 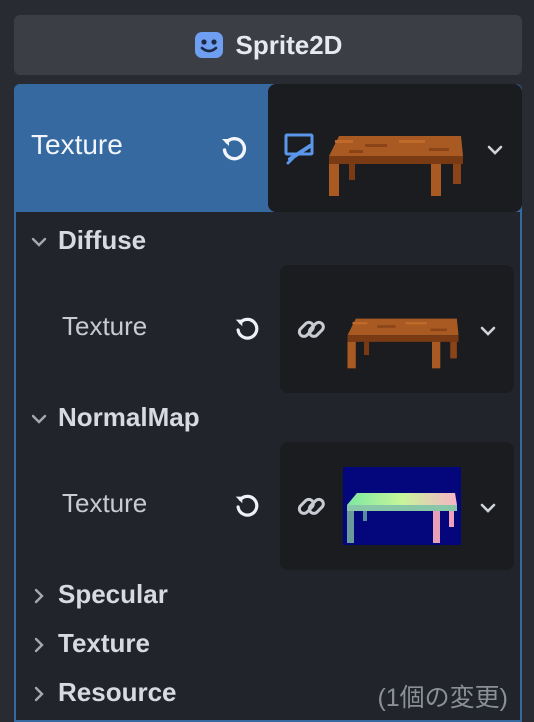 What do you see at coordinates (105, 326) in the screenshot?
I see `diffuse-texture-label: Texture` at bounding box center [105, 326].